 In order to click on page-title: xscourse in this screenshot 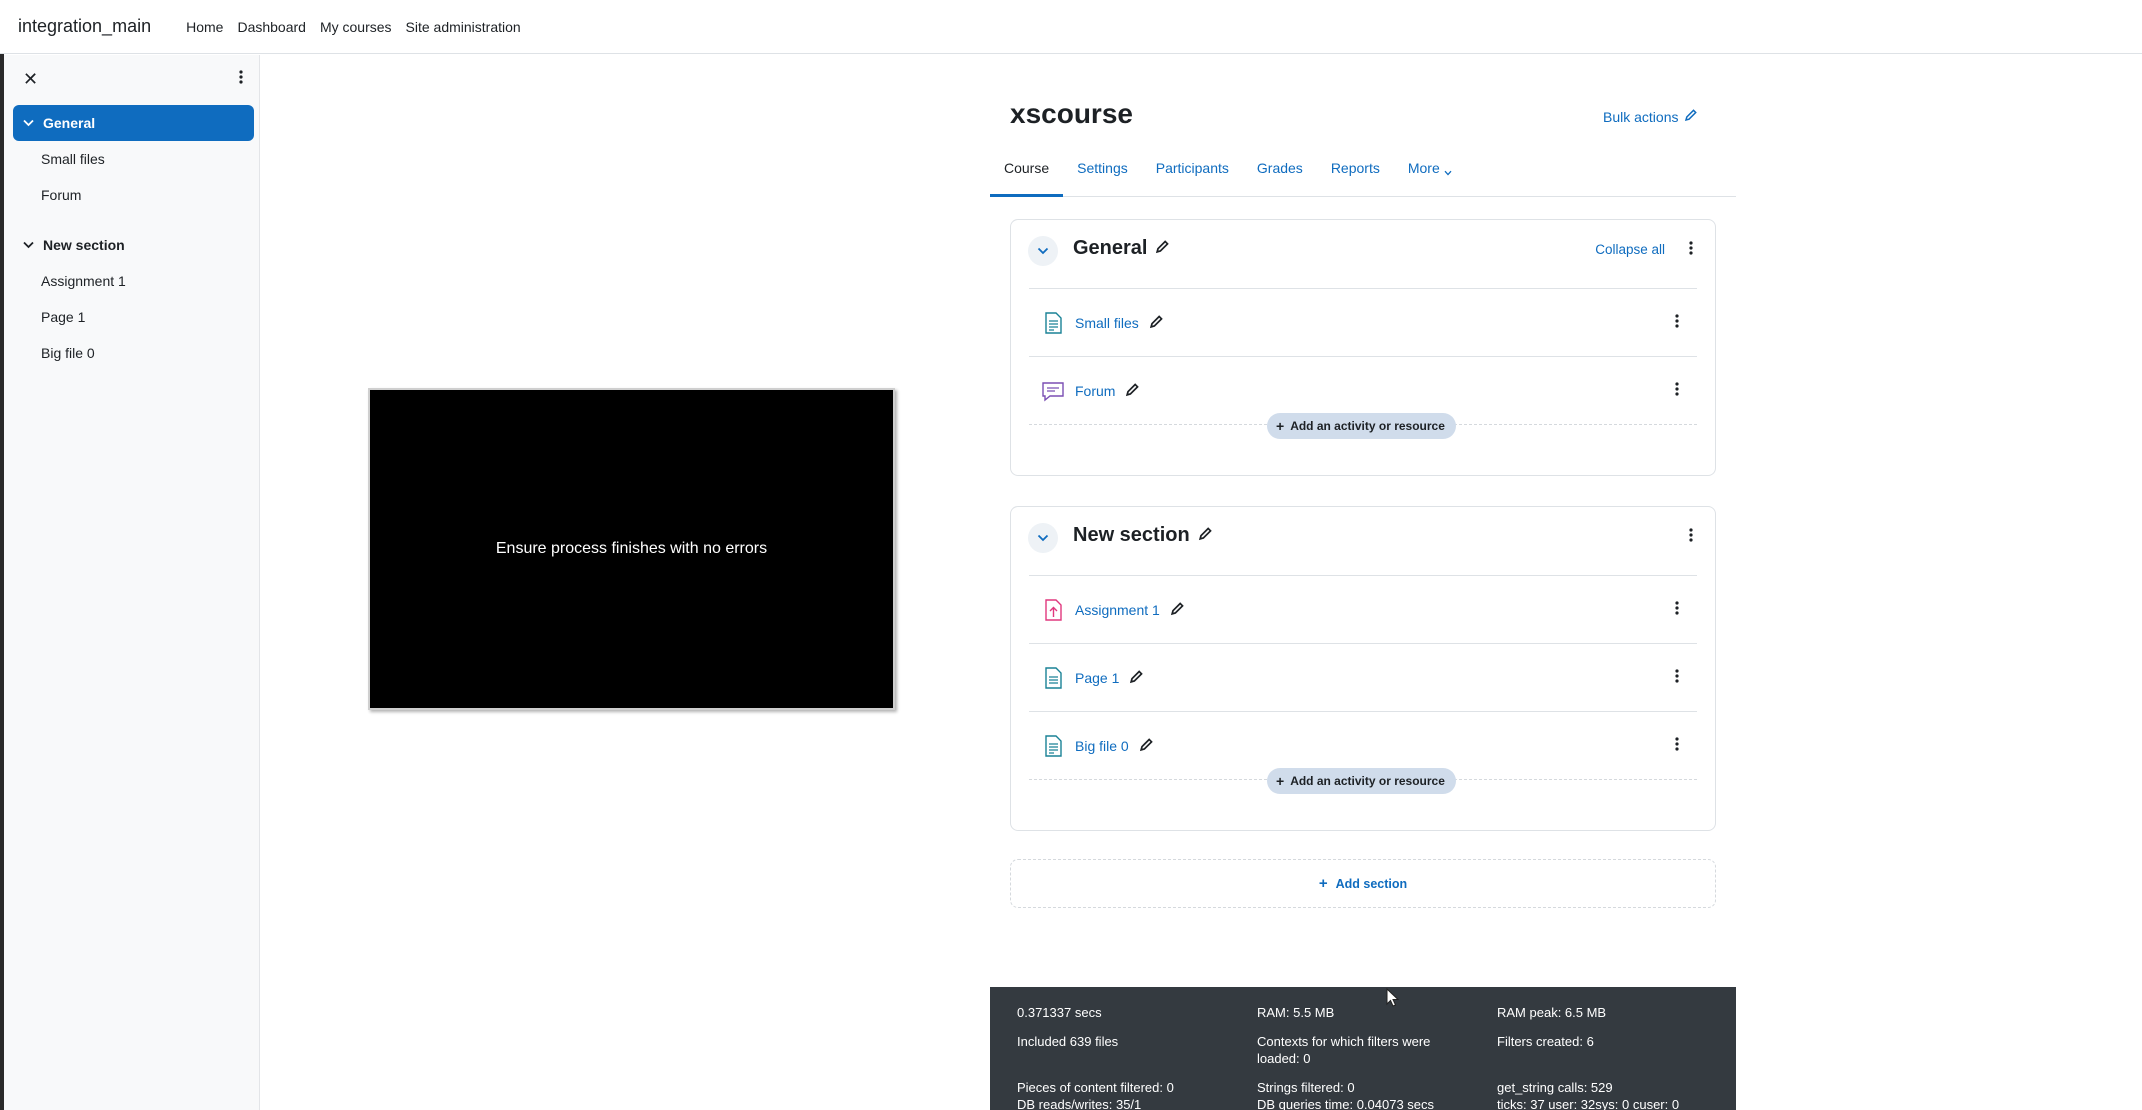, I will do `click(1071, 113)`.